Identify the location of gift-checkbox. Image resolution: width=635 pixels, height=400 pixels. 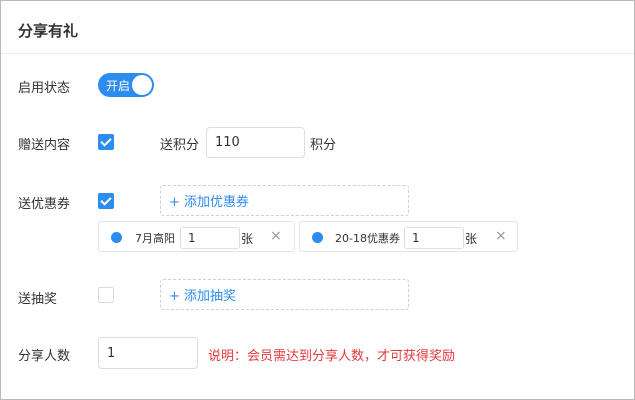
(106, 142).